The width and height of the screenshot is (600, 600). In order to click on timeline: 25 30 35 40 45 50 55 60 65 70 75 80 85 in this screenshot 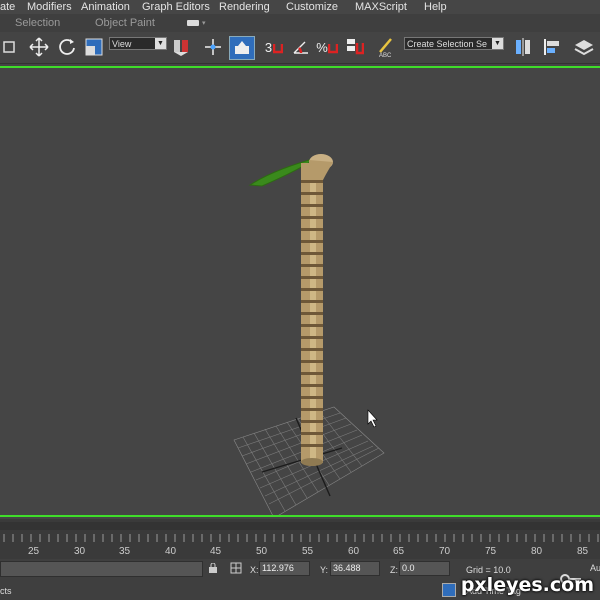, I will do `click(300, 539)`.